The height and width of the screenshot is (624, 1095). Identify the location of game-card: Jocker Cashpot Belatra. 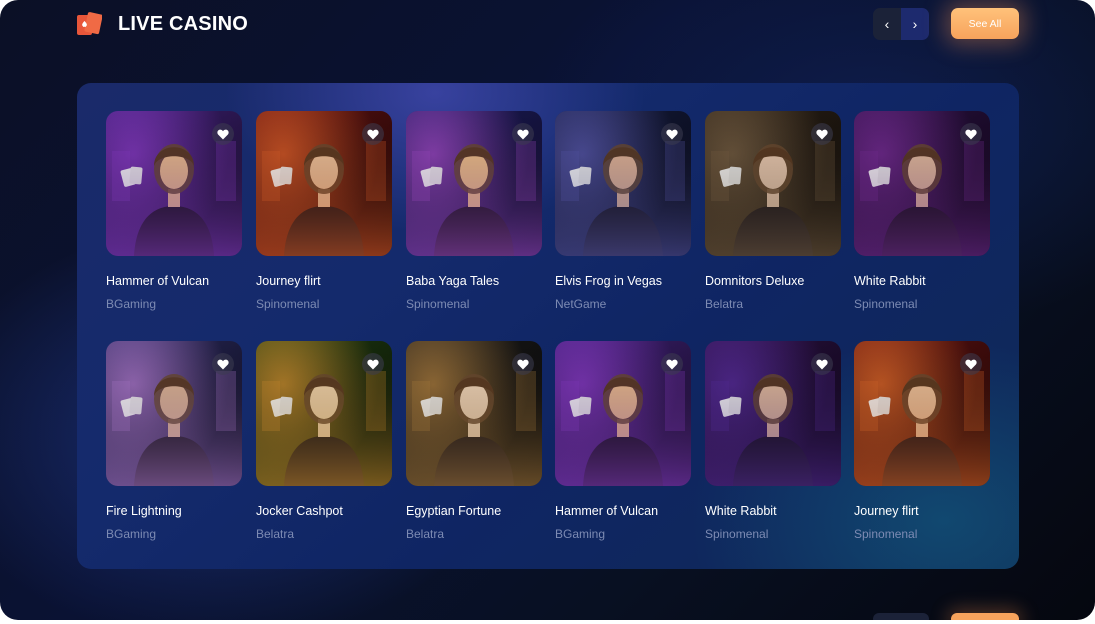
(324, 441).